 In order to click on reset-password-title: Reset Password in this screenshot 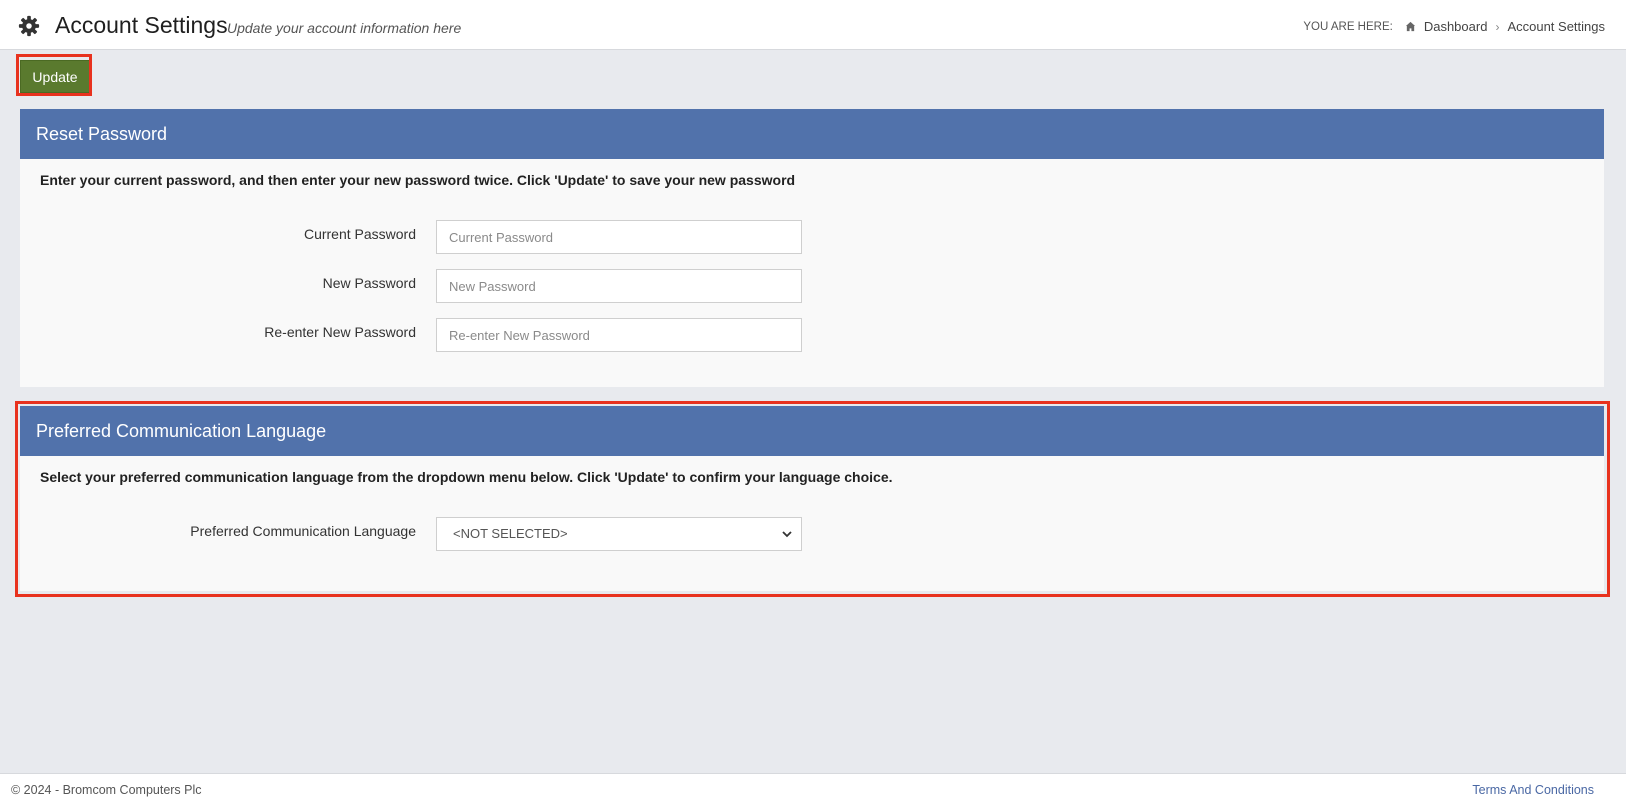, I will do `click(812, 134)`.